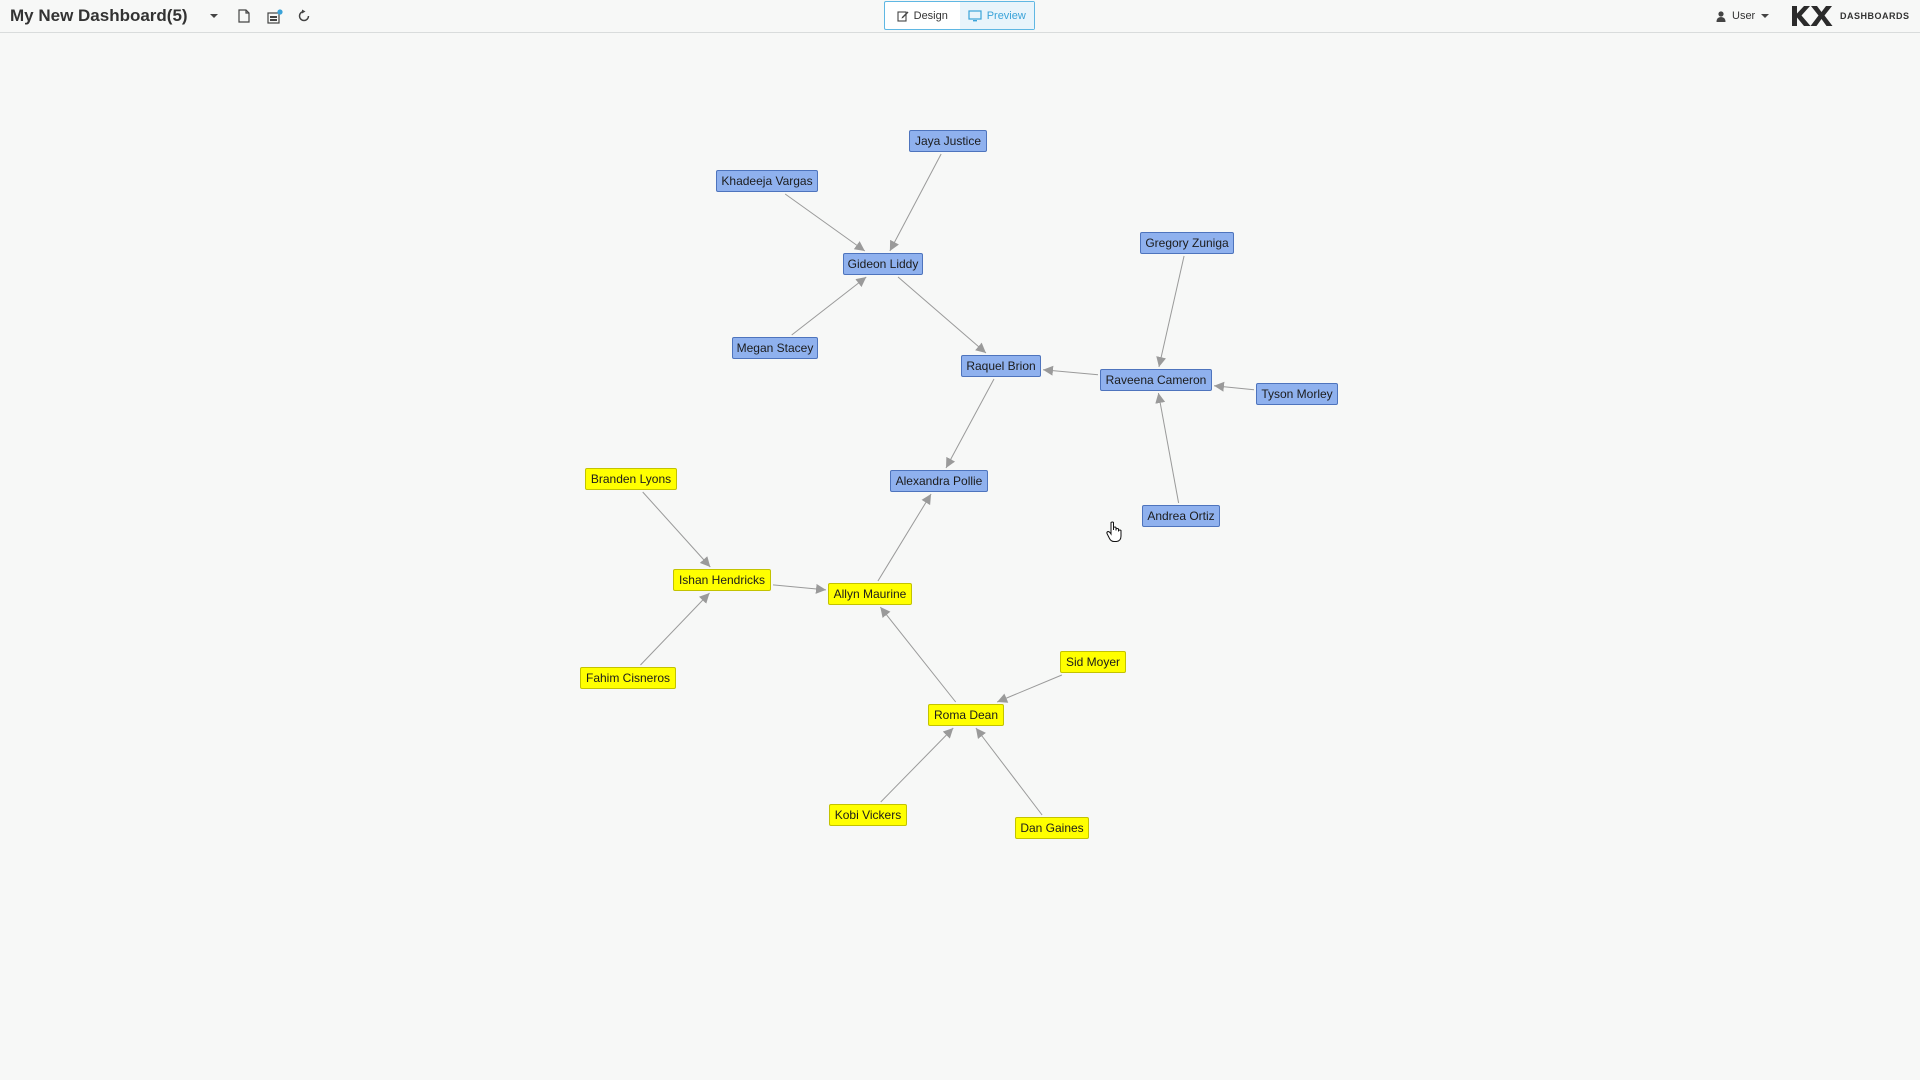 The image size is (1920, 1080). I want to click on user-menu: User, so click(1743, 16).